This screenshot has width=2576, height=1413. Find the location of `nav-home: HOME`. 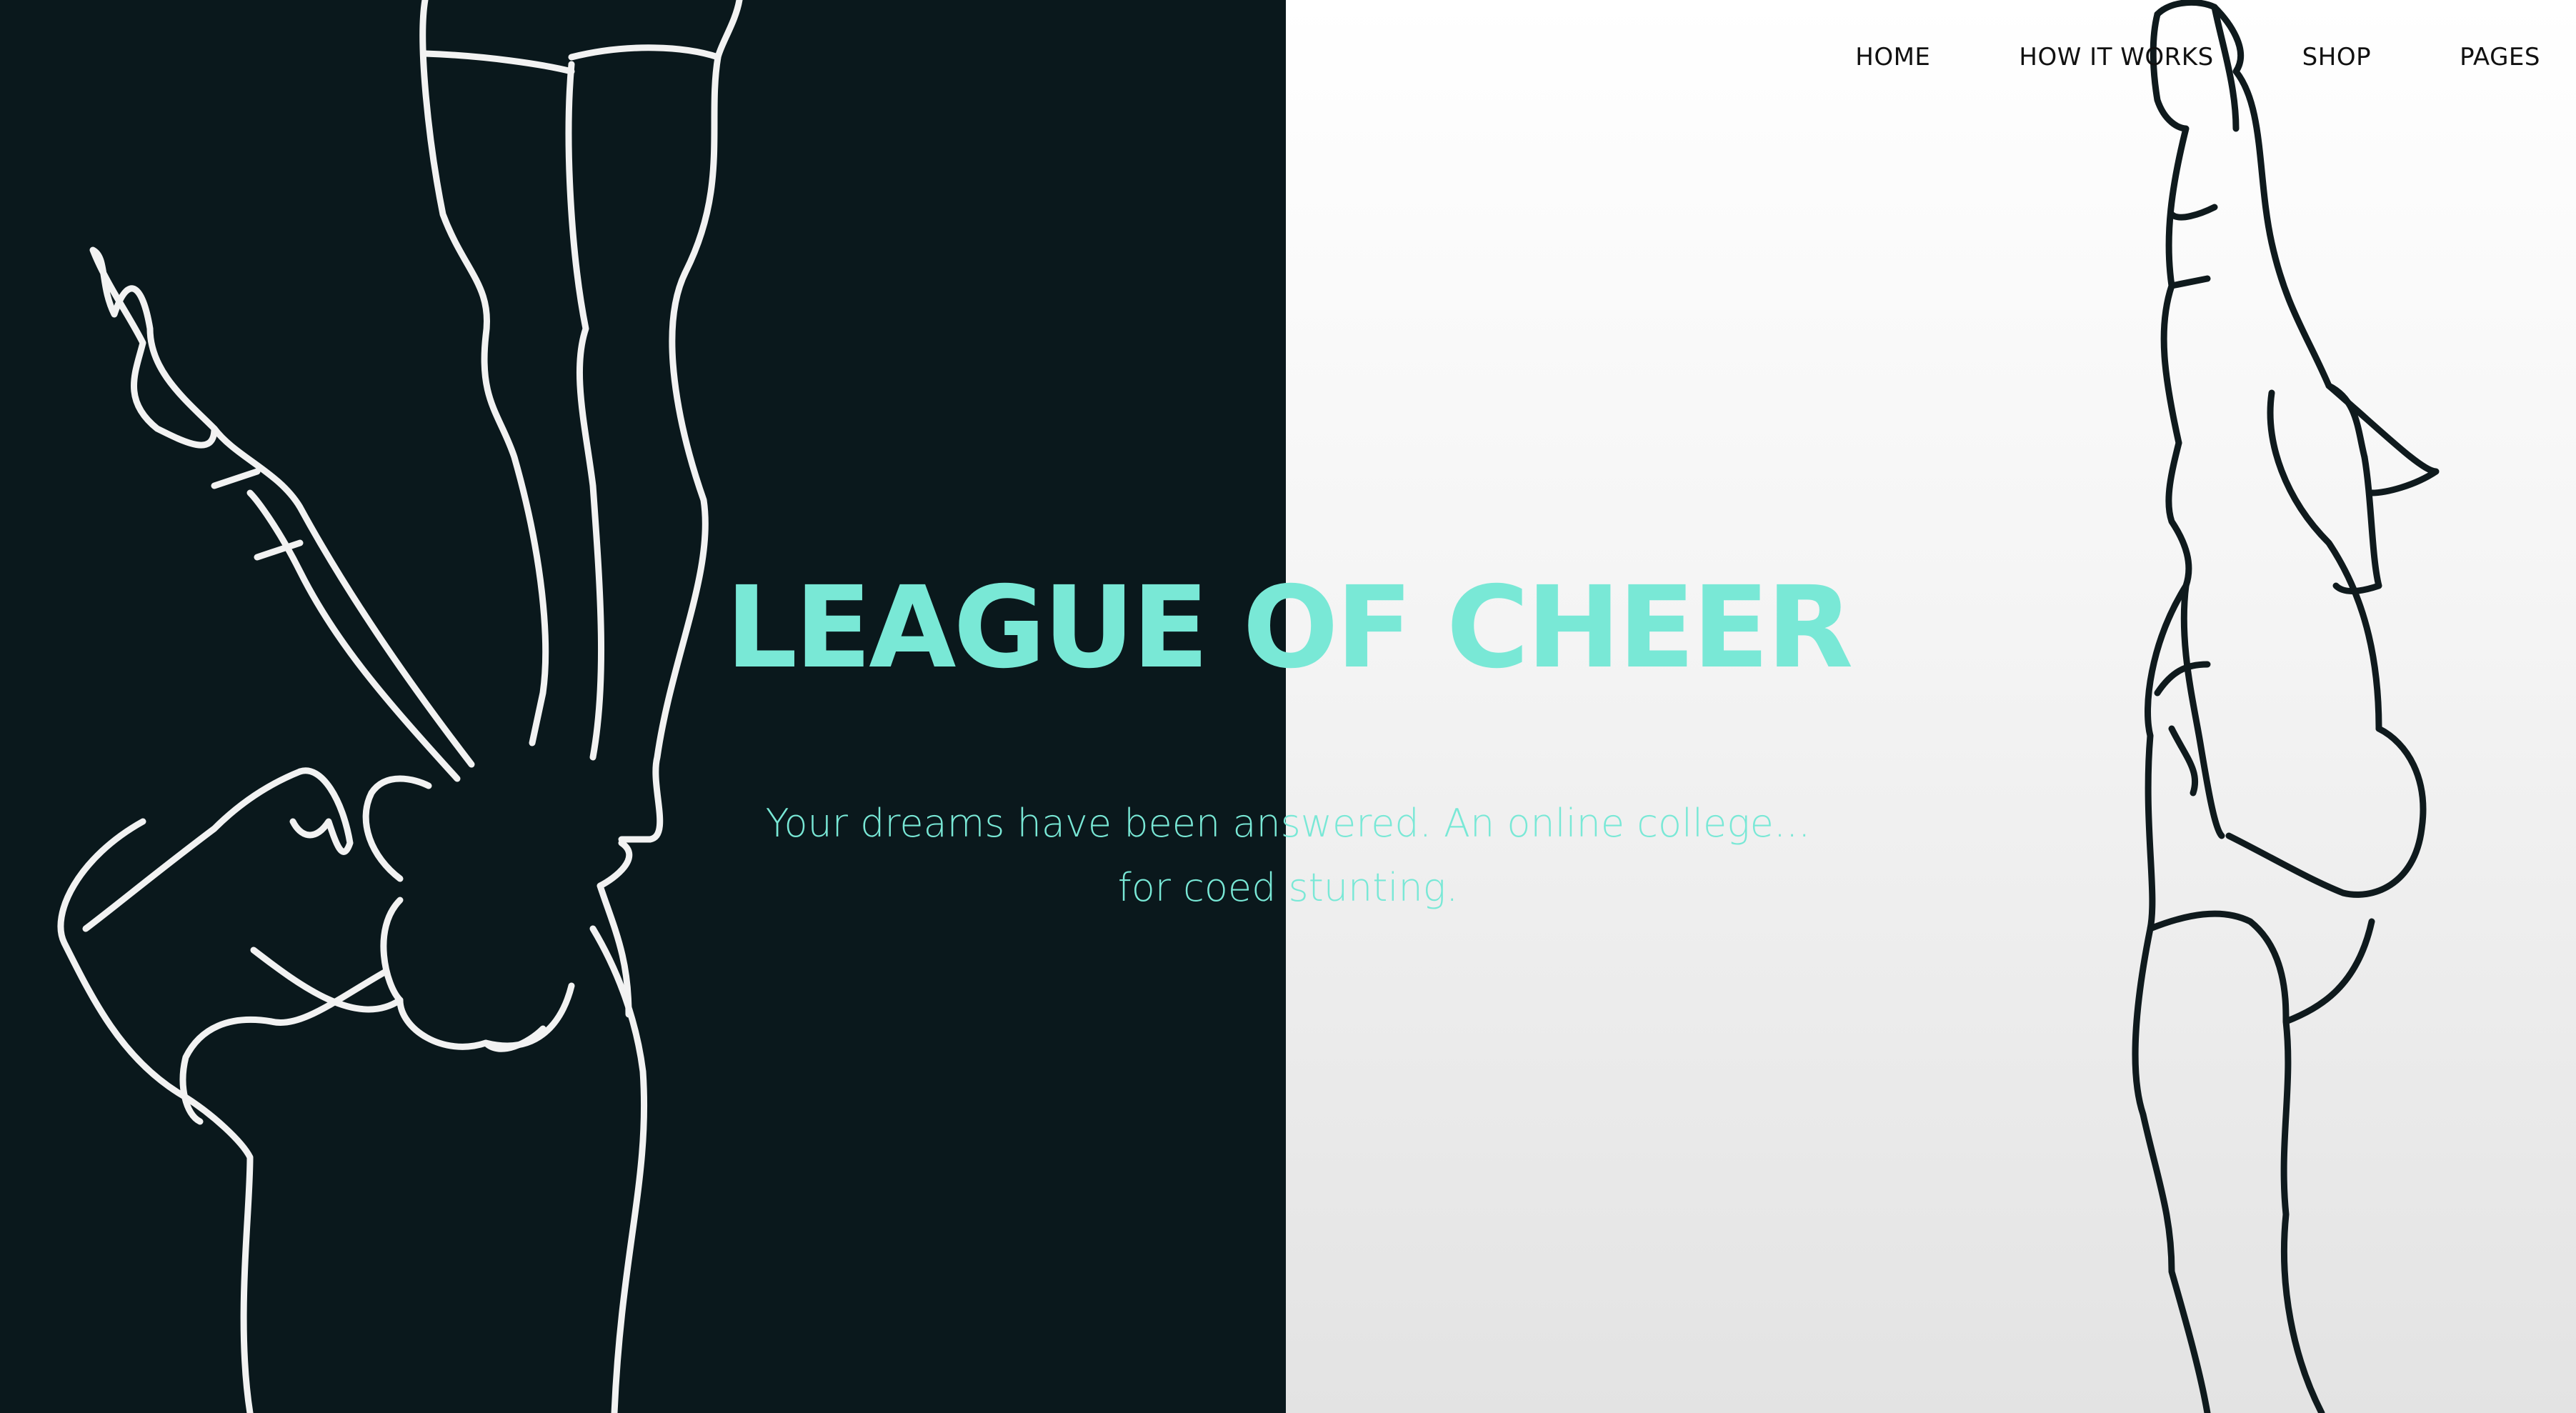

nav-home: HOME is located at coordinates (1848, 57).